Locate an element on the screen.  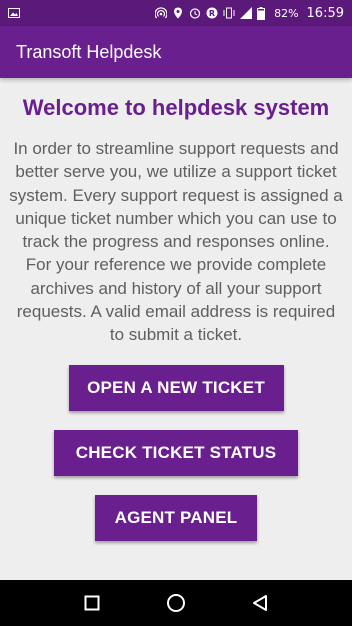
status-bar: R 82% 16:59 is located at coordinates (176, 13).